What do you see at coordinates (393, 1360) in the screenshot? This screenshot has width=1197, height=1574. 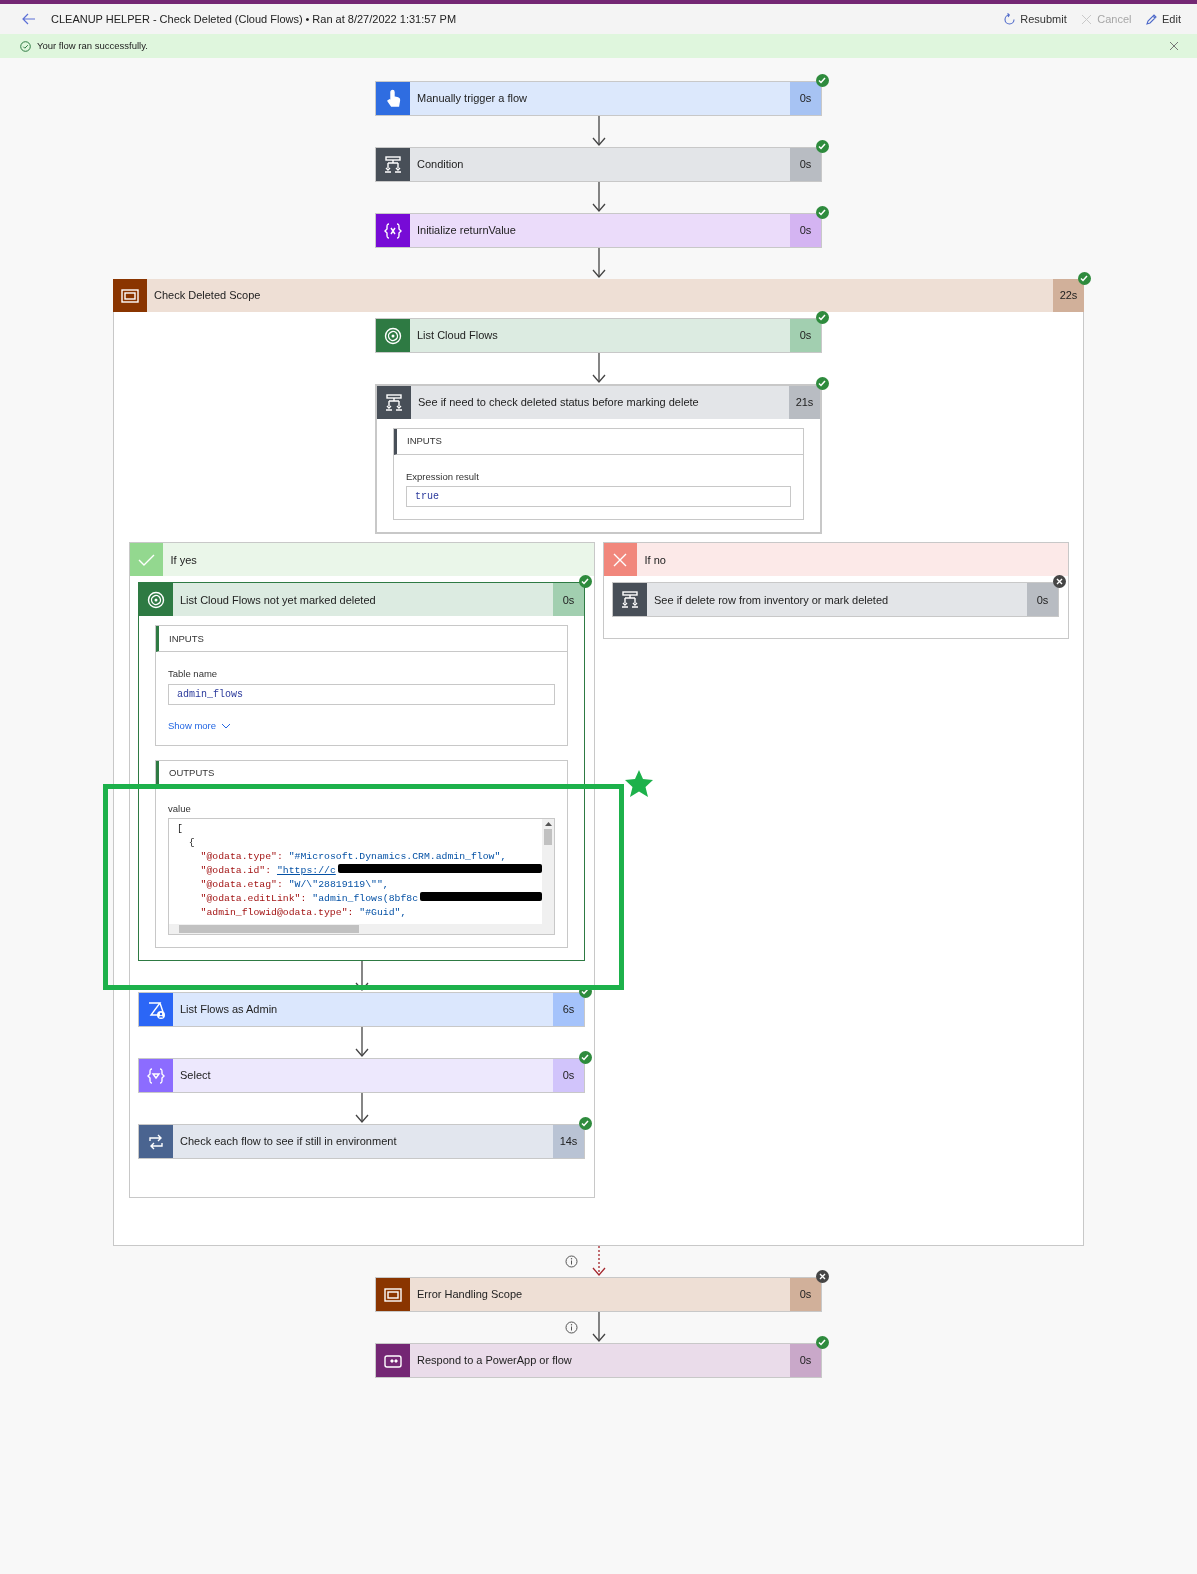 I see `powerapps-icon` at bounding box center [393, 1360].